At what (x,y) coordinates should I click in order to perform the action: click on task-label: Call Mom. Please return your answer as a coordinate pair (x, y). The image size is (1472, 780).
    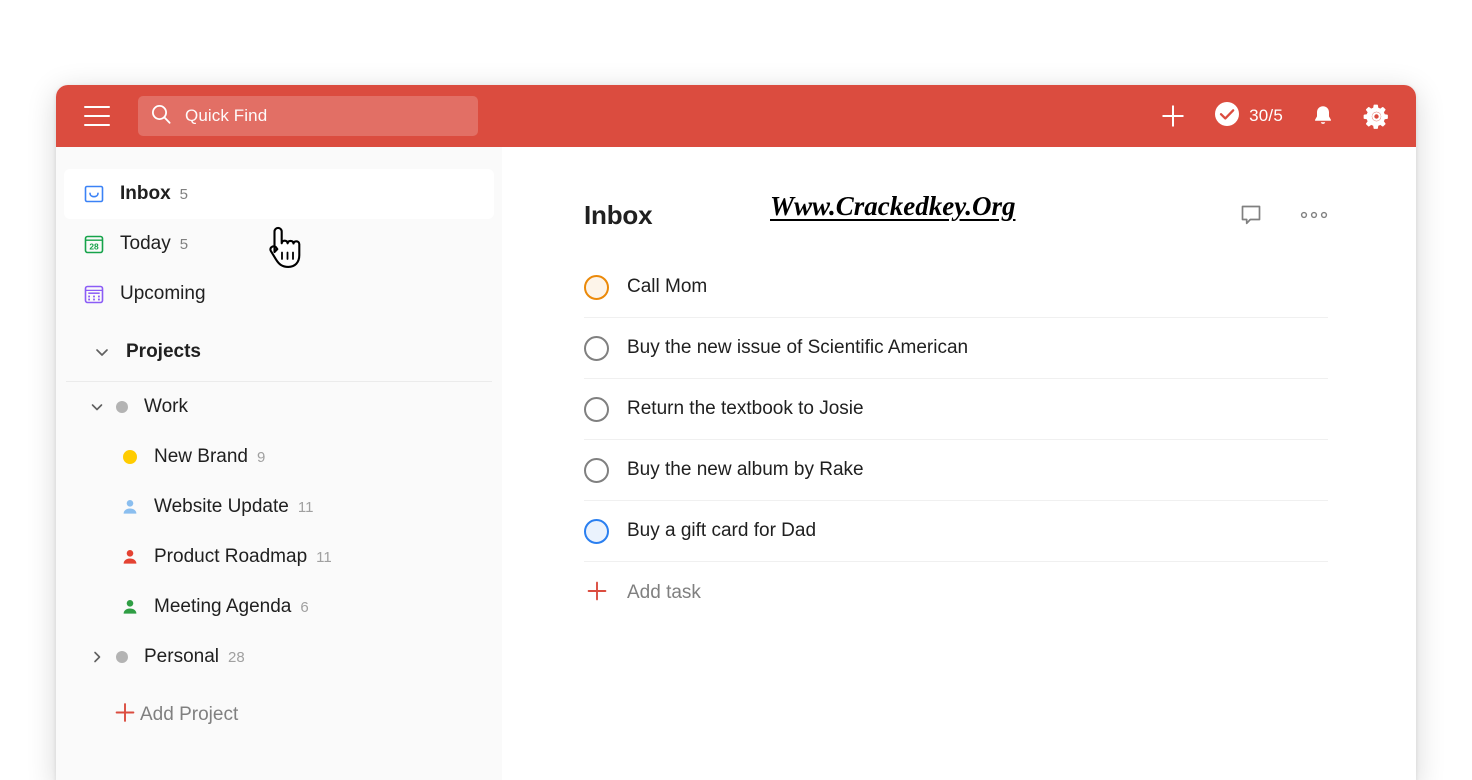
    Looking at the image, I should click on (667, 286).